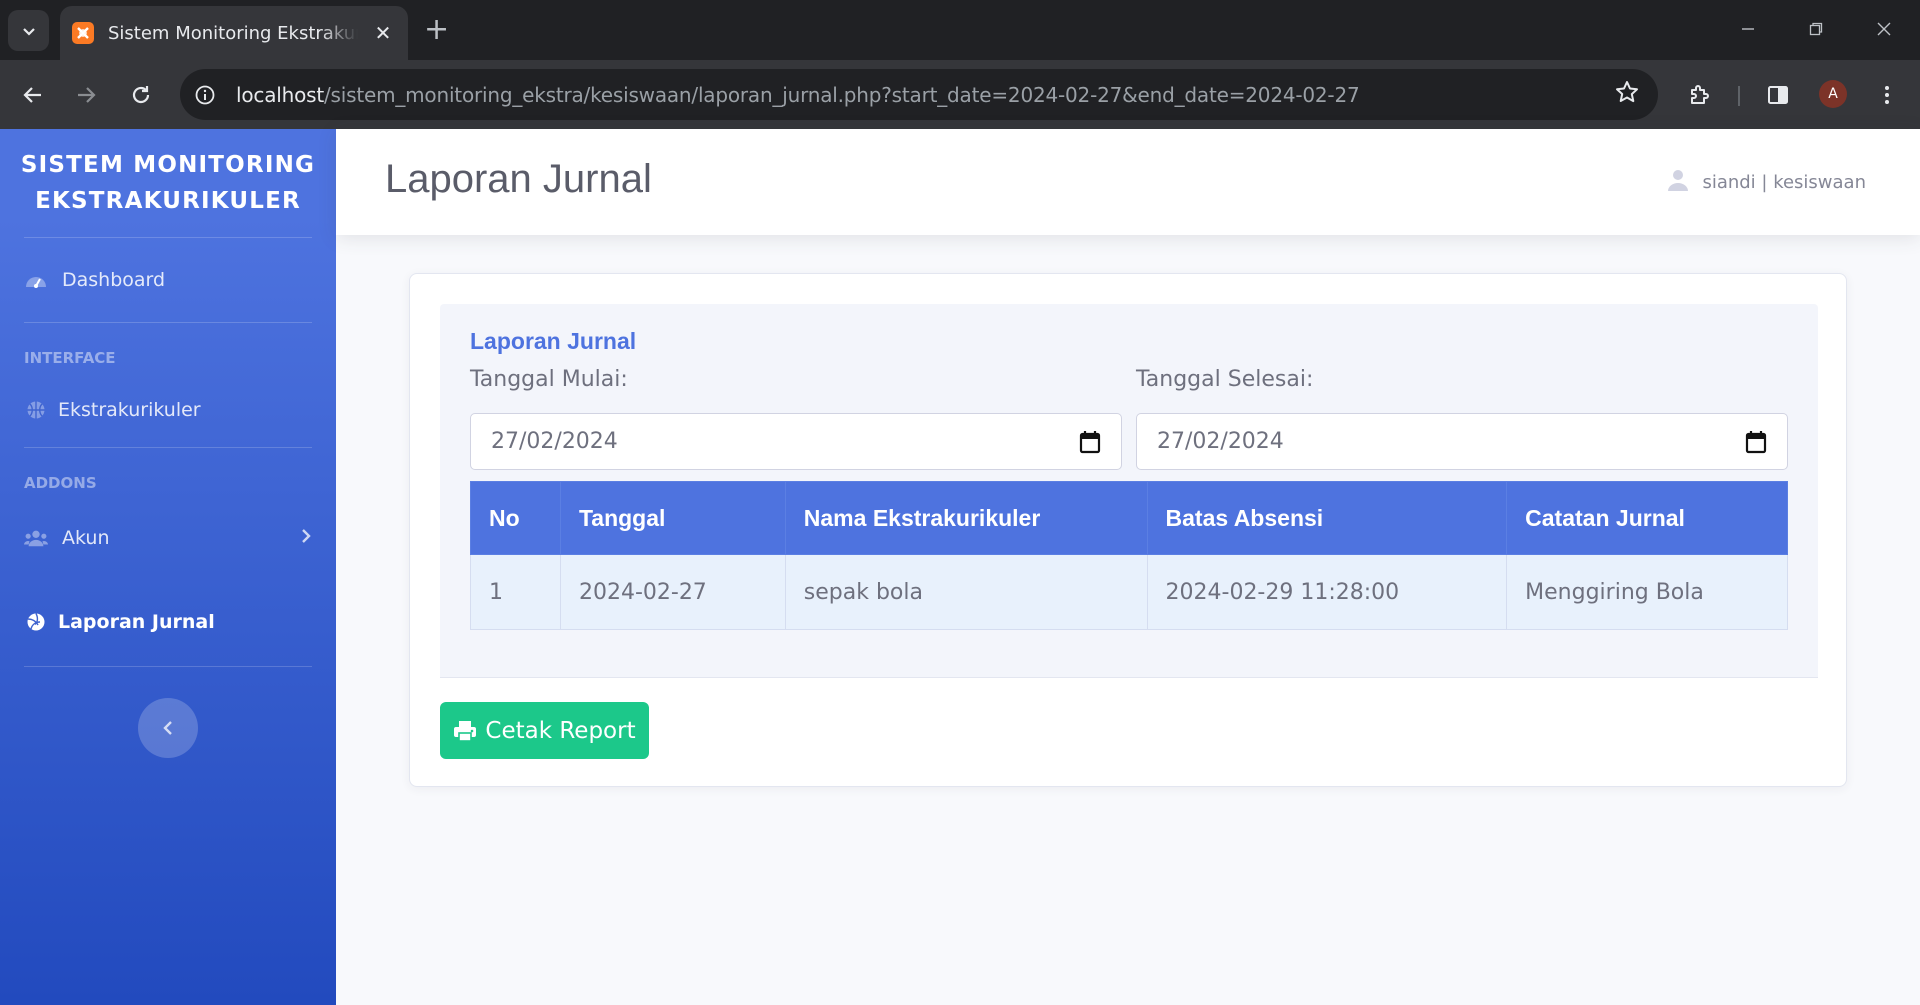  Describe the element at coordinates (553, 341) in the screenshot. I see `report-heading: Laporan Jurnal` at that location.